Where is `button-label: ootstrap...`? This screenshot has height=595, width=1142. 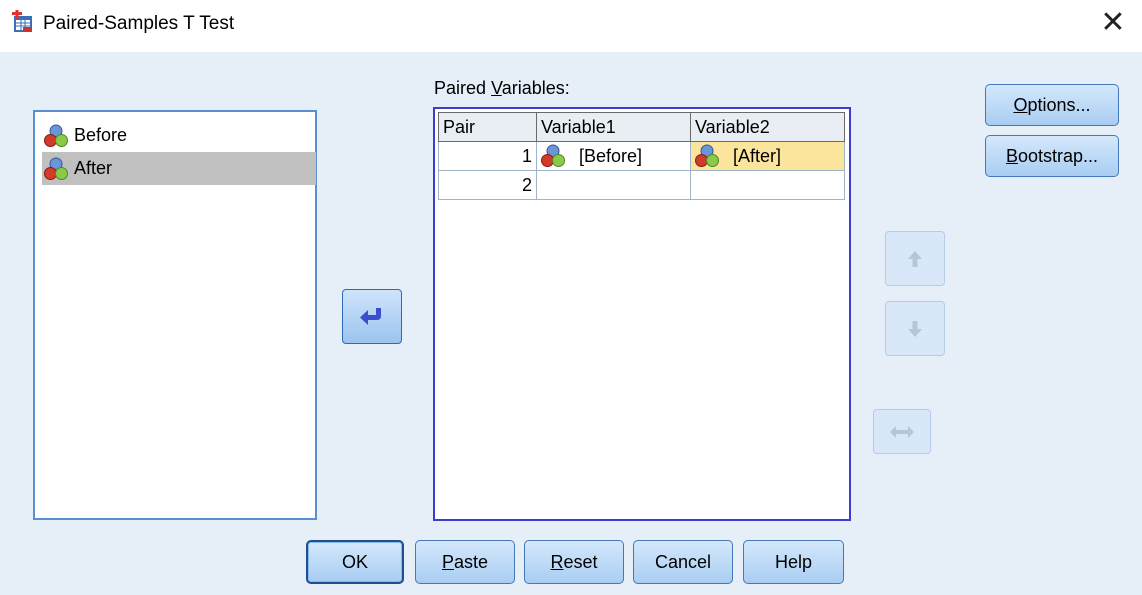 button-label: ootstrap... is located at coordinates (1058, 155).